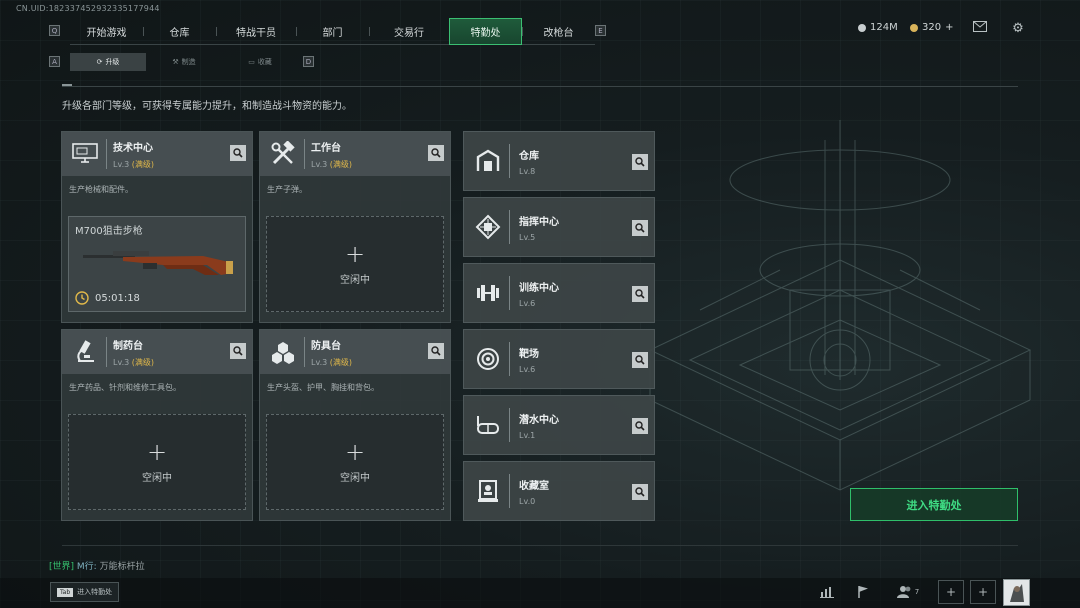 The width and height of the screenshot is (1080, 608). Describe the element at coordinates (54, 61) in the screenshot. I see `subnav-left-key: A` at that location.